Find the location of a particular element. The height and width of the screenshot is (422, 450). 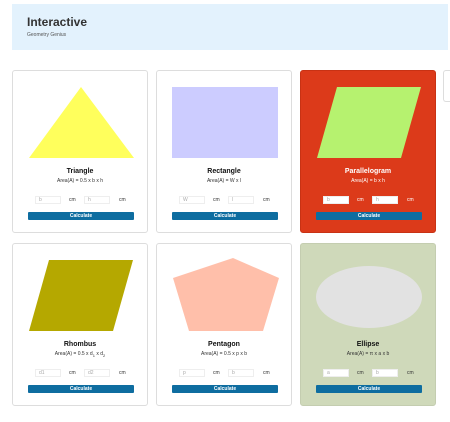

card-title: Parallelogram is located at coordinates (368, 171).